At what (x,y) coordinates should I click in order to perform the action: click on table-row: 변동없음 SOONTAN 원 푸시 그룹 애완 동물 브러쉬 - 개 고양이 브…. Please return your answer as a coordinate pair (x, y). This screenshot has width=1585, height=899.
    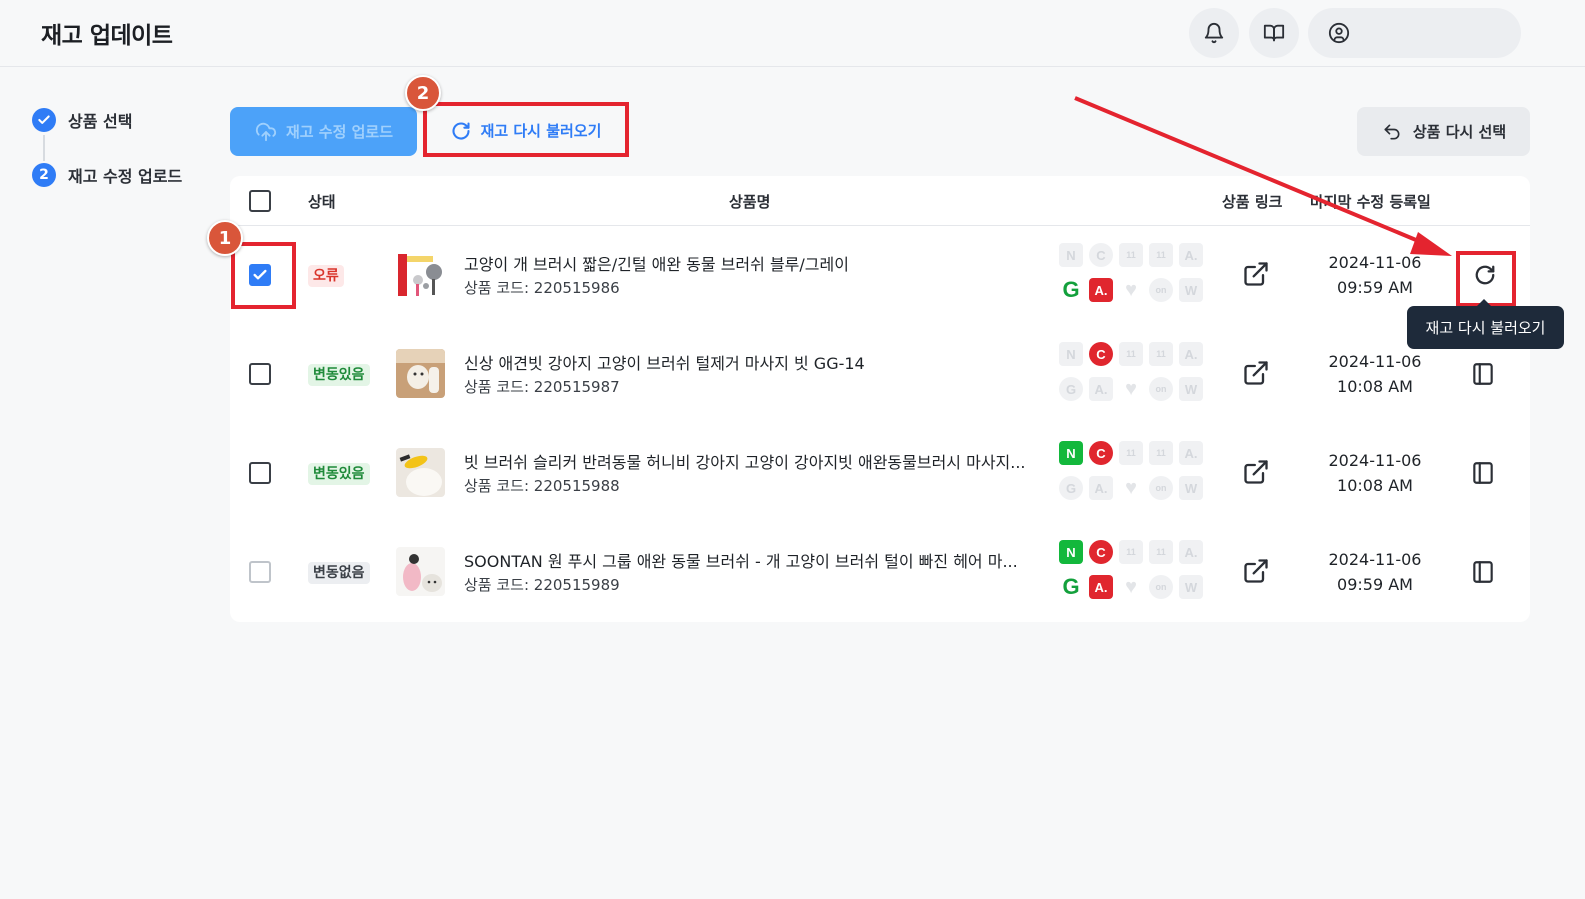
    Looking at the image, I should click on (880, 572).